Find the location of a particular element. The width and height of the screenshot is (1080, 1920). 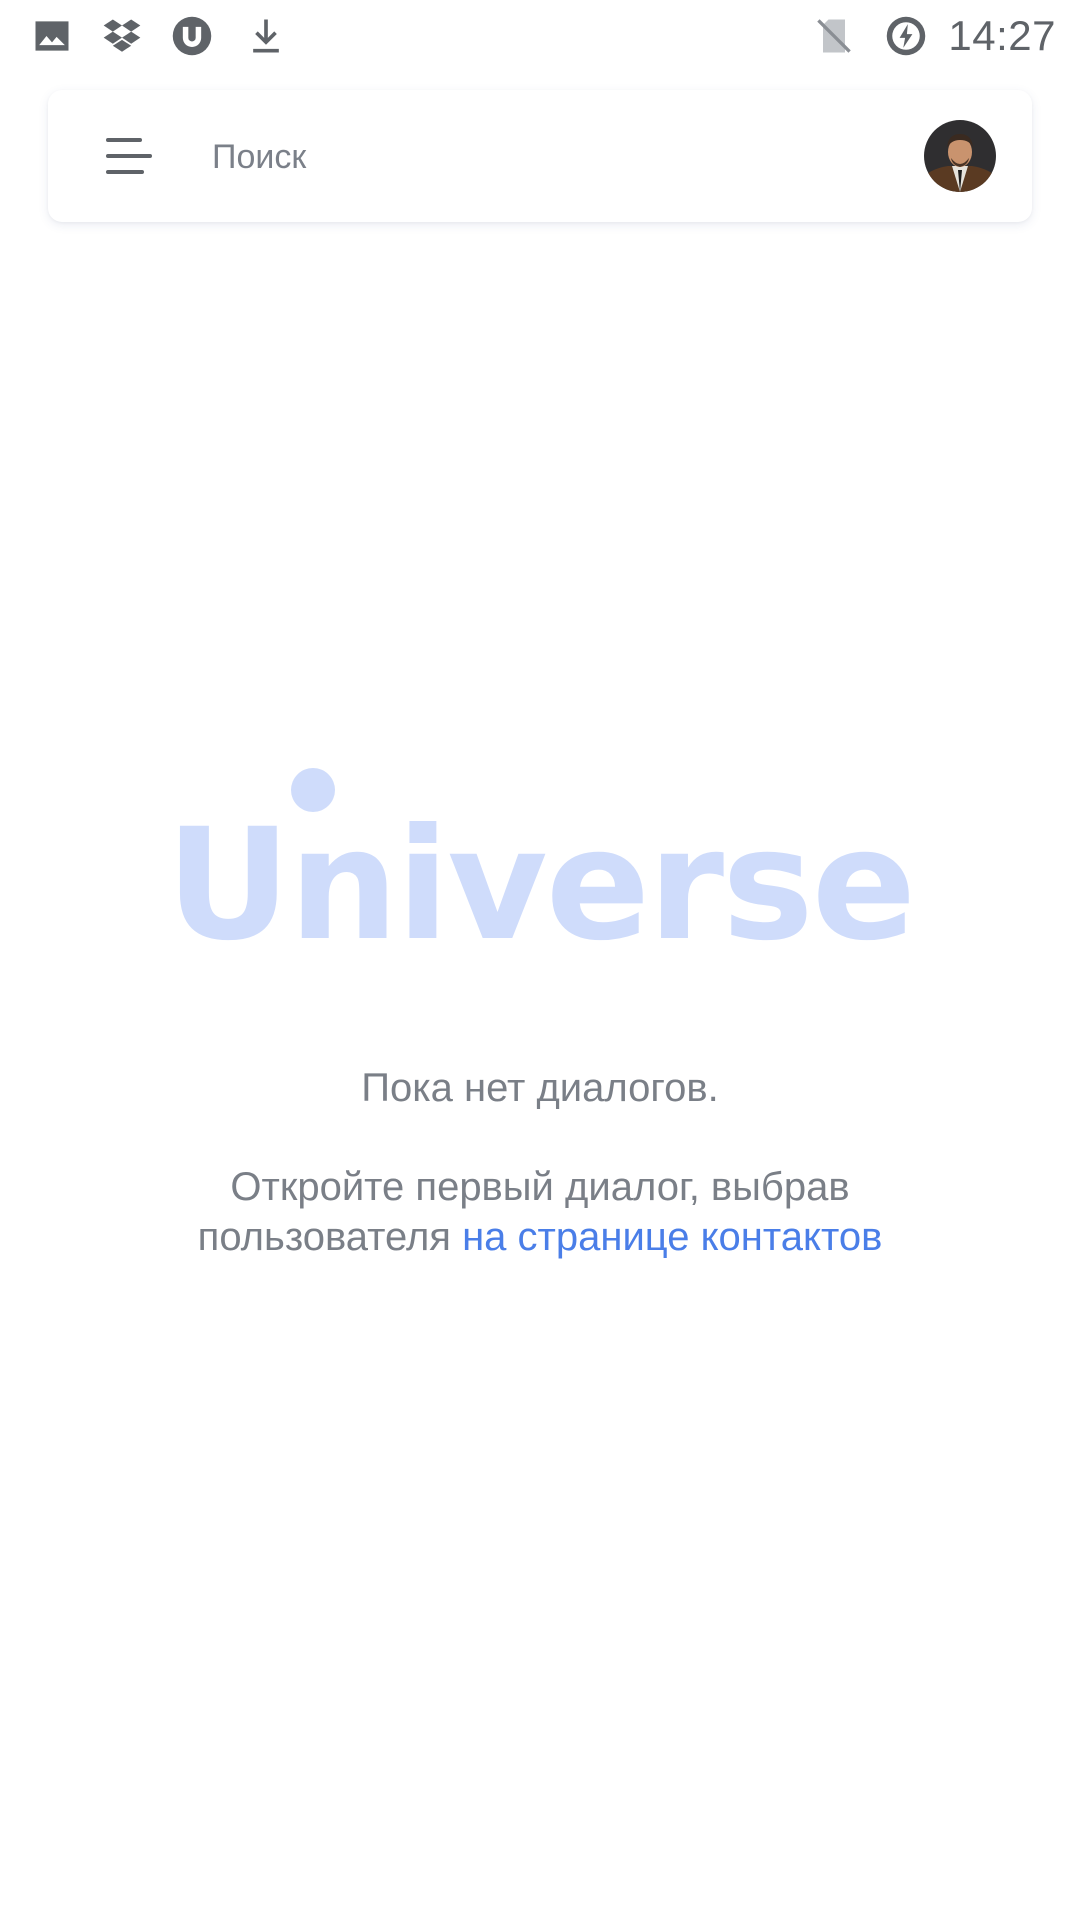

dropbox-icon is located at coordinates (122, 35).